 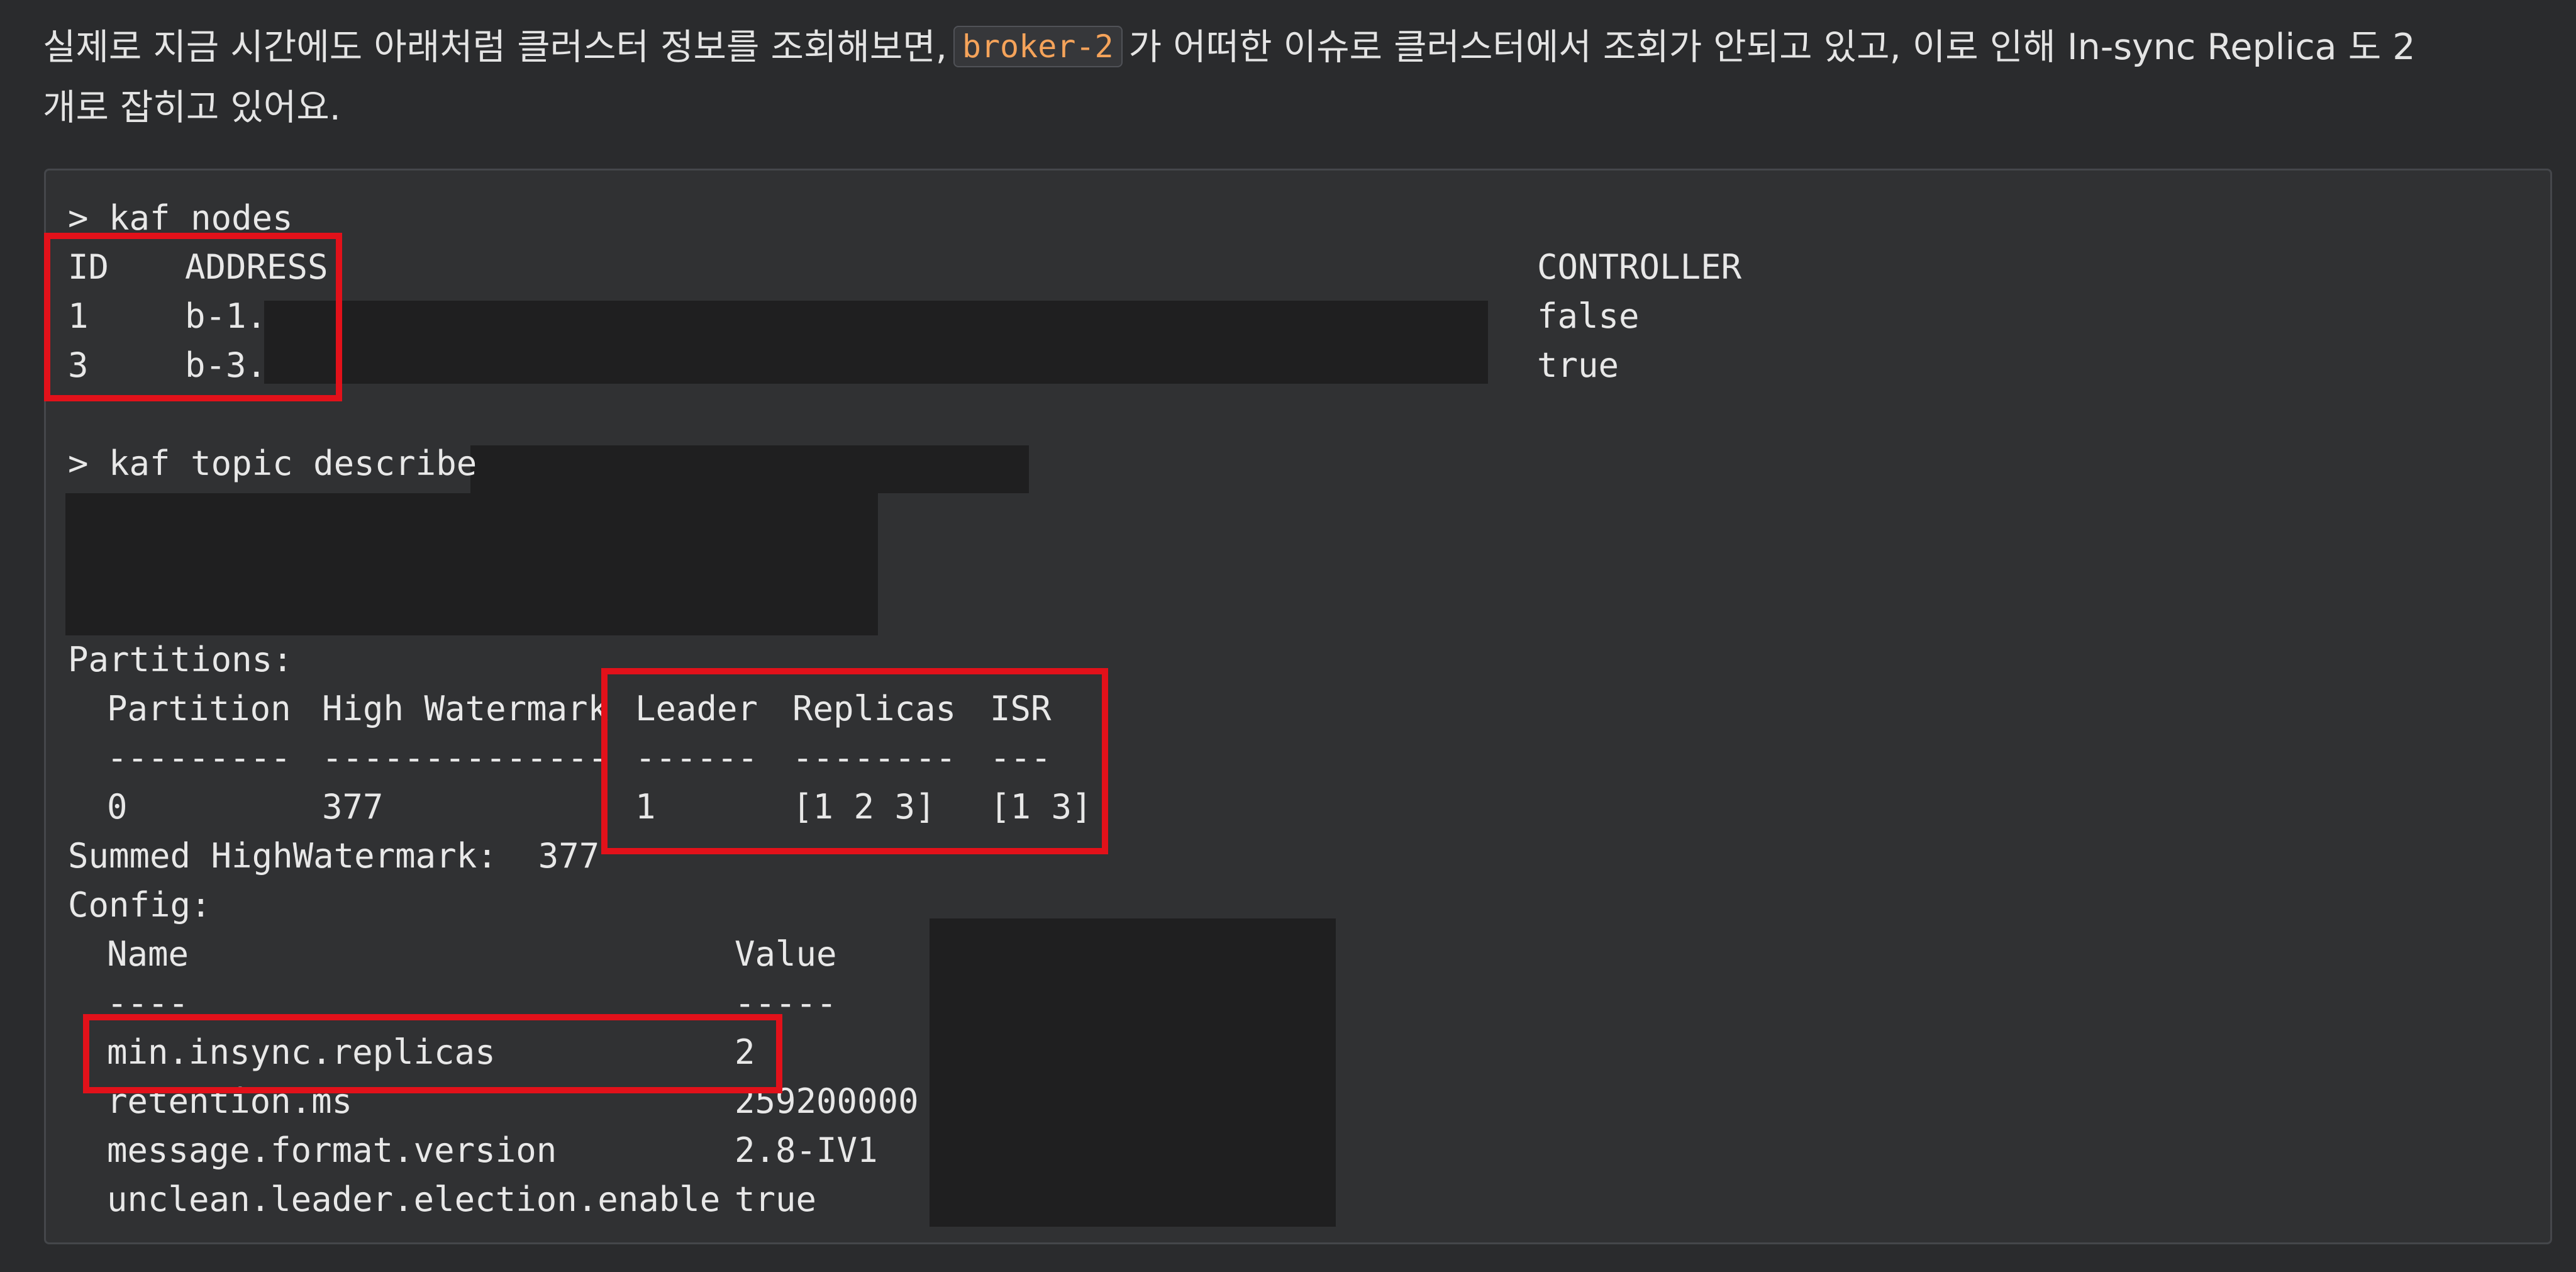 What do you see at coordinates (776, 1199) in the screenshot?
I see `config-row-4-value: true` at bounding box center [776, 1199].